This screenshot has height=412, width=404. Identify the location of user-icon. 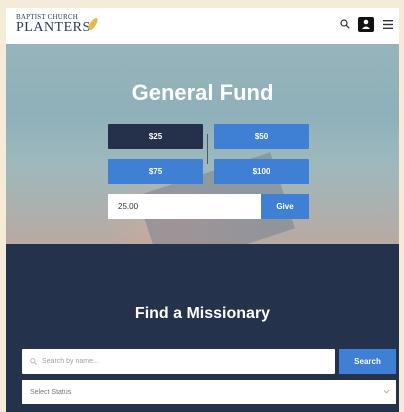
(366, 24).